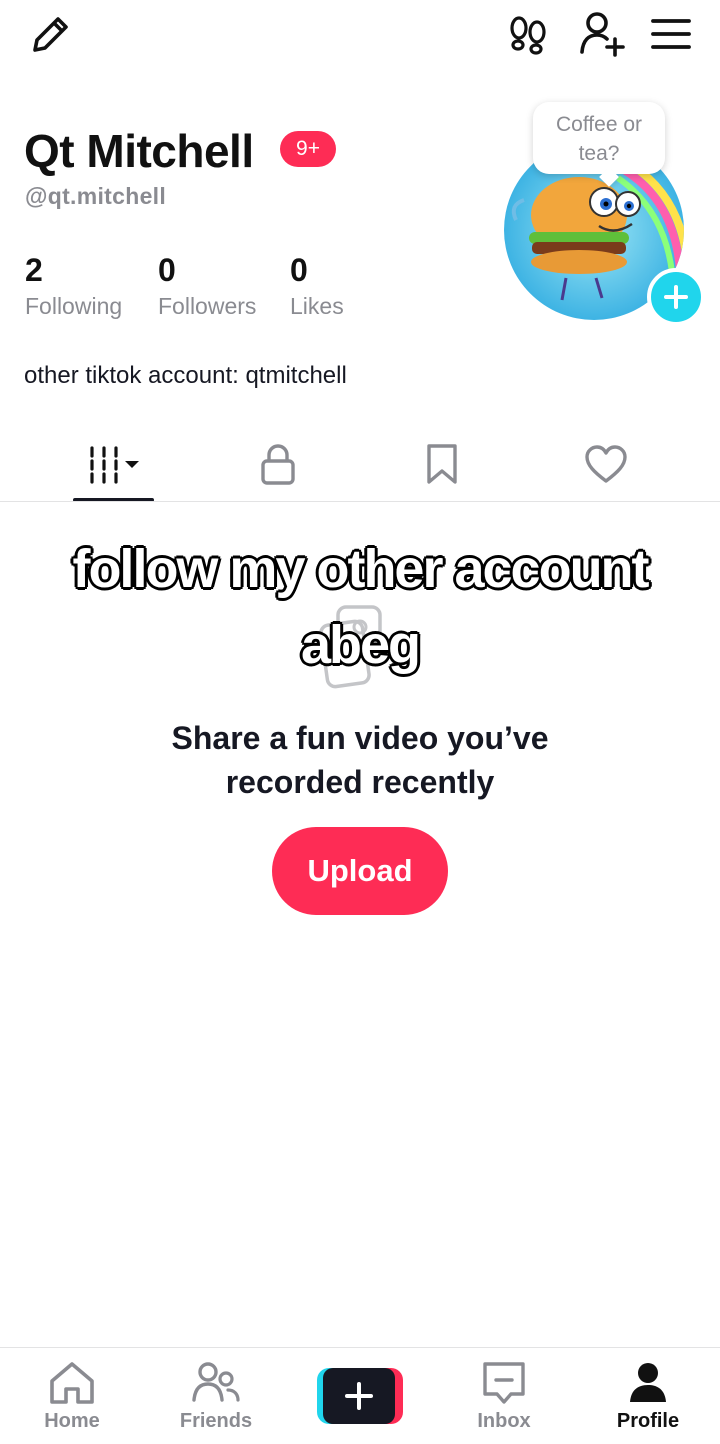 The height and width of the screenshot is (1444, 720). I want to click on empty-state-title-line1: Share a fun video you’ve, so click(360, 738).